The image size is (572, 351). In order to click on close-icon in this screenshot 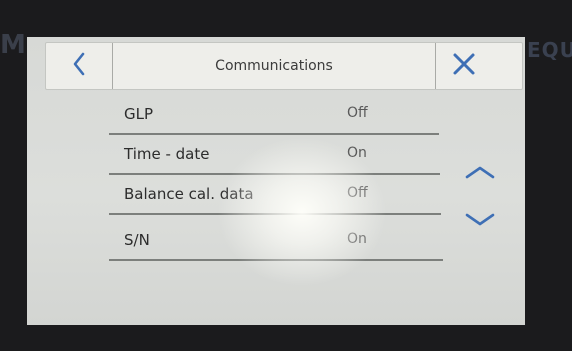, I will do `click(464, 66)`.